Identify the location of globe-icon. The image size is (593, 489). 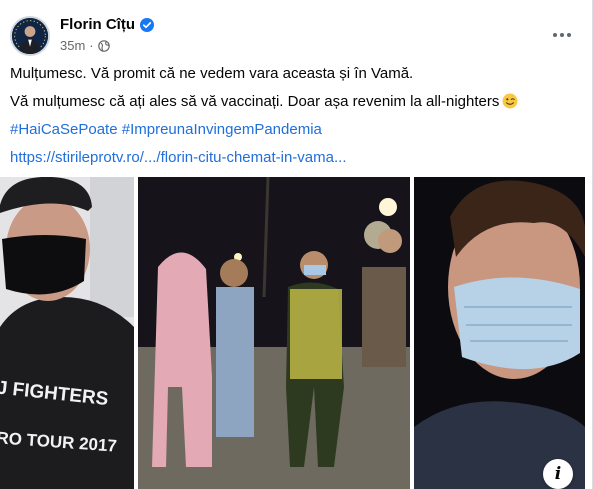
(103, 45).